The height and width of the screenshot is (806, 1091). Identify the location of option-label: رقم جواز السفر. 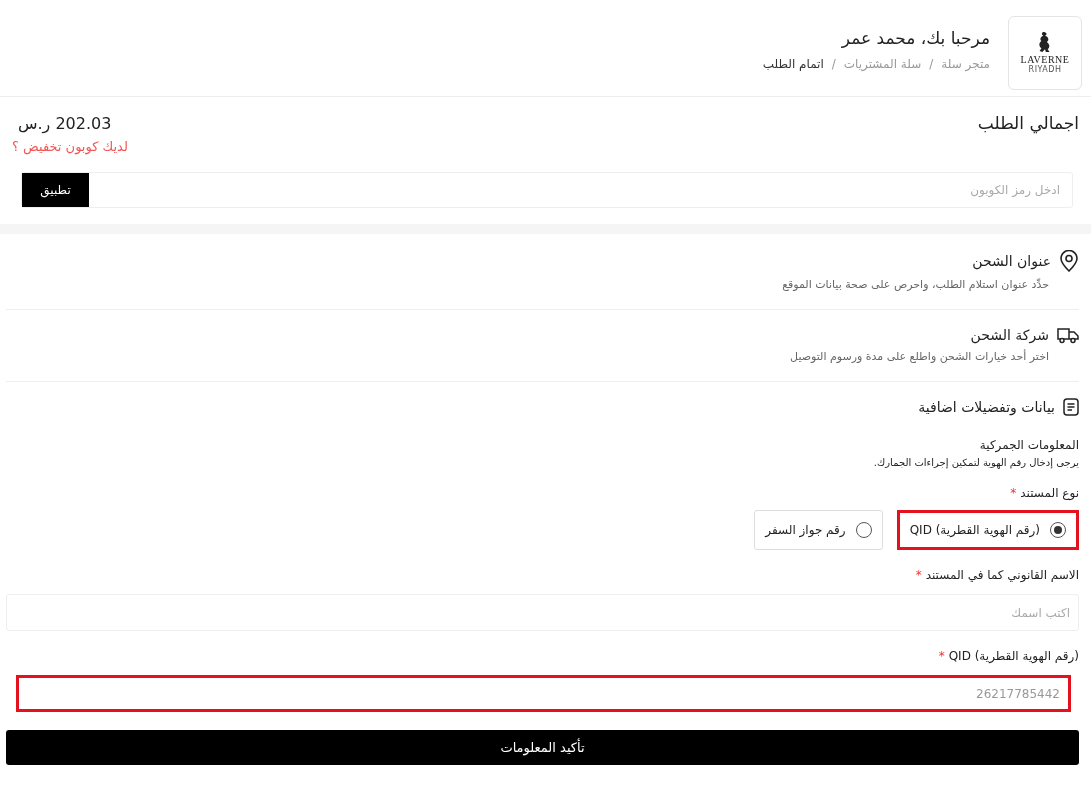
(805, 530).